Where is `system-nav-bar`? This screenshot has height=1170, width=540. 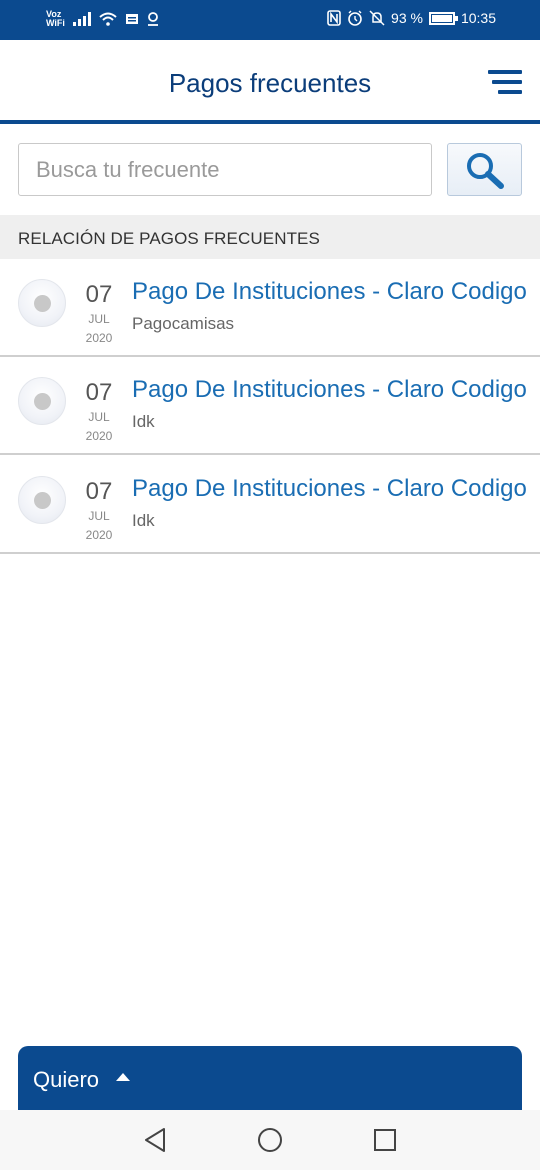
system-nav-bar is located at coordinates (270, 1140).